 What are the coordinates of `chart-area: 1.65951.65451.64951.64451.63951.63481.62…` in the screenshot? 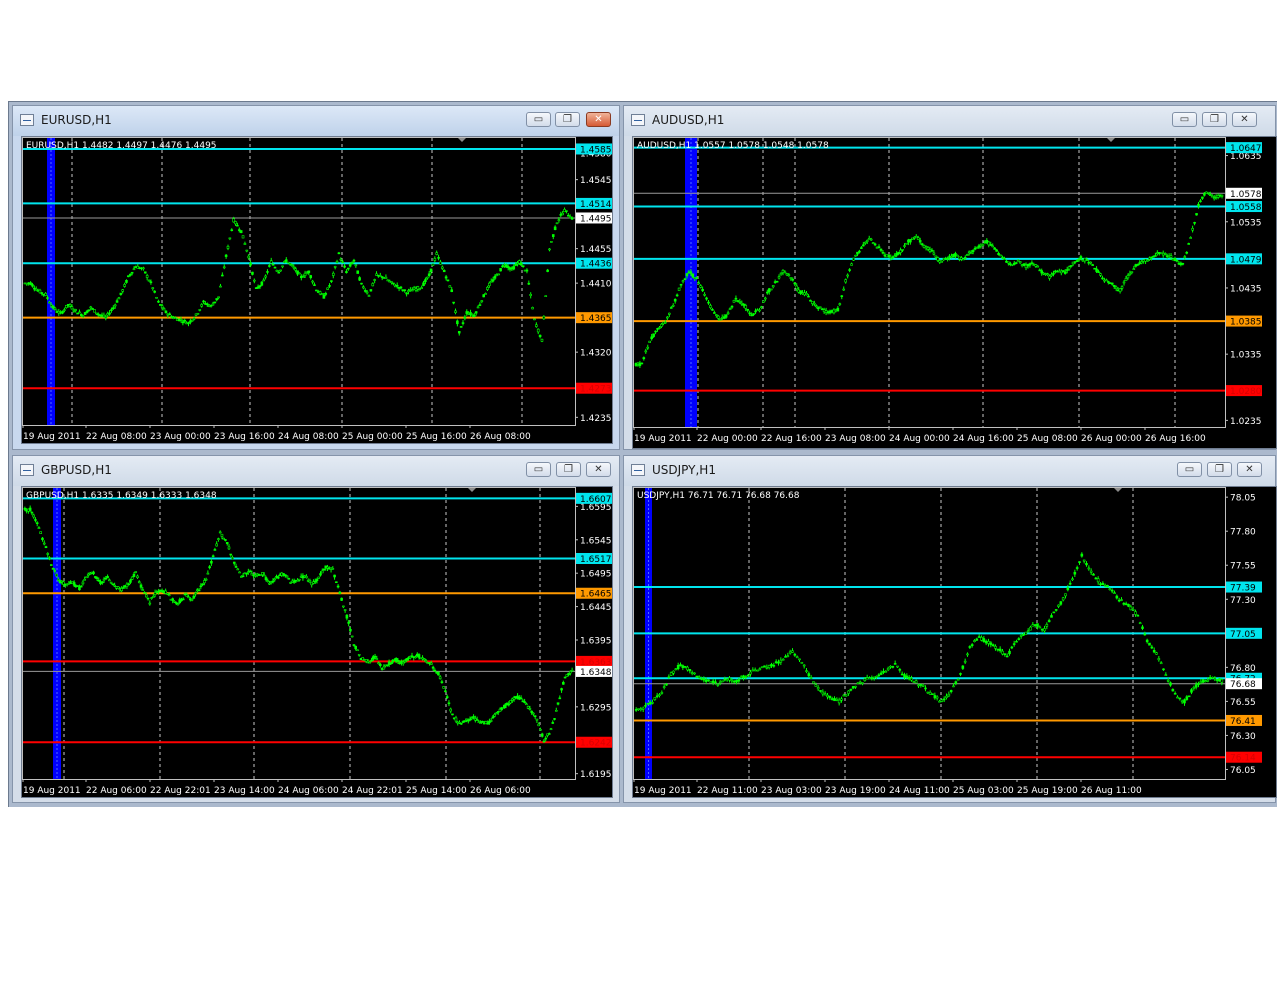 It's located at (317, 642).